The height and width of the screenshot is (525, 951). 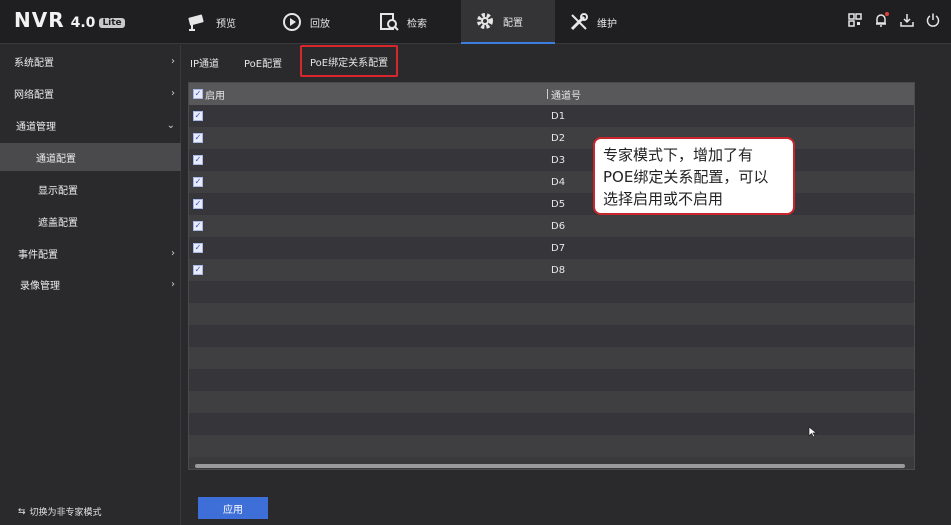 I want to click on switch-mode-link: ⇆ 切换为非专家模式, so click(x=60, y=512).